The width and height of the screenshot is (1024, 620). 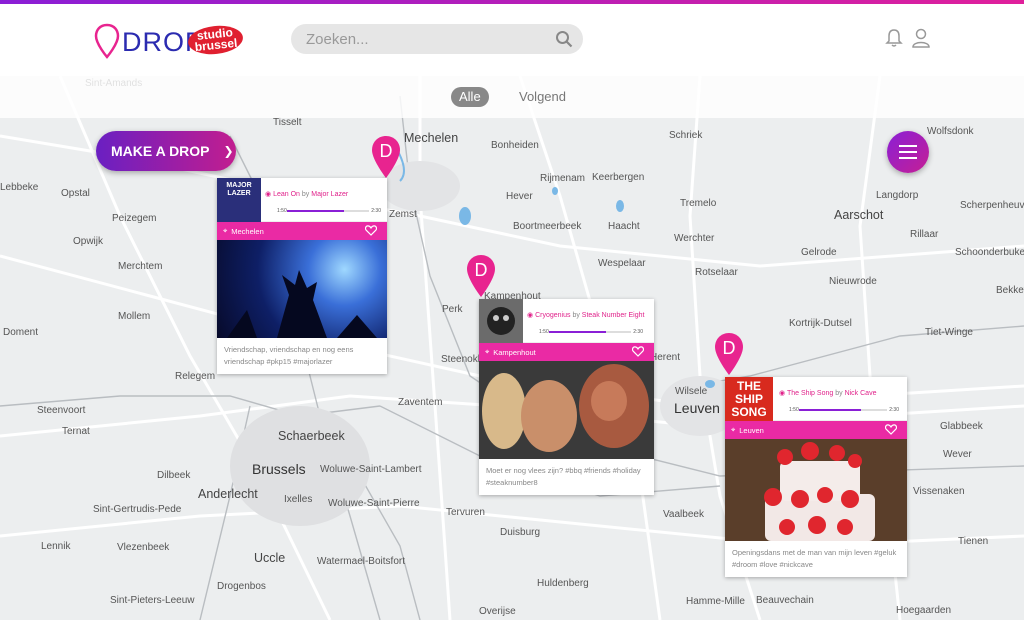 I want to click on map-label-merchtem: Merchtem, so click(x=140, y=266).